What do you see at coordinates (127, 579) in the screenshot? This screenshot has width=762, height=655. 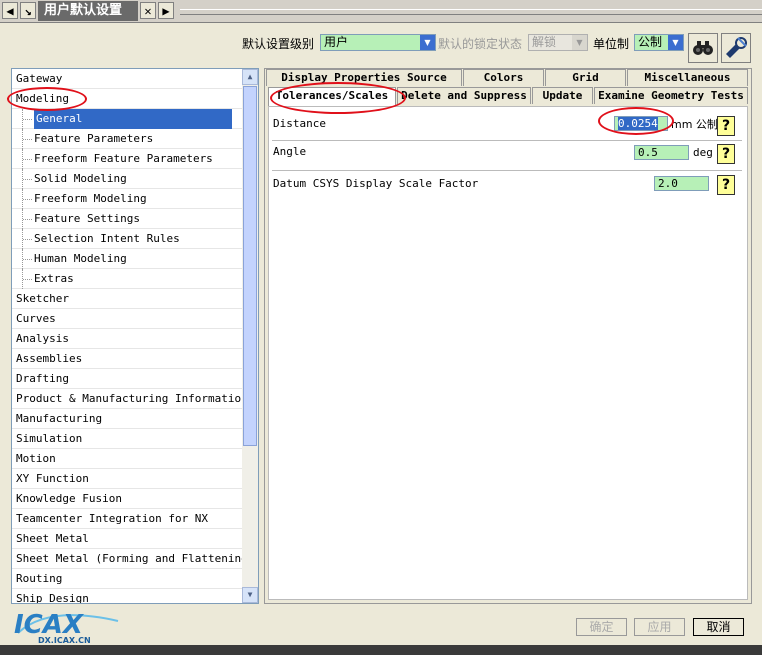 I see `tree-item: Routing` at bounding box center [127, 579].